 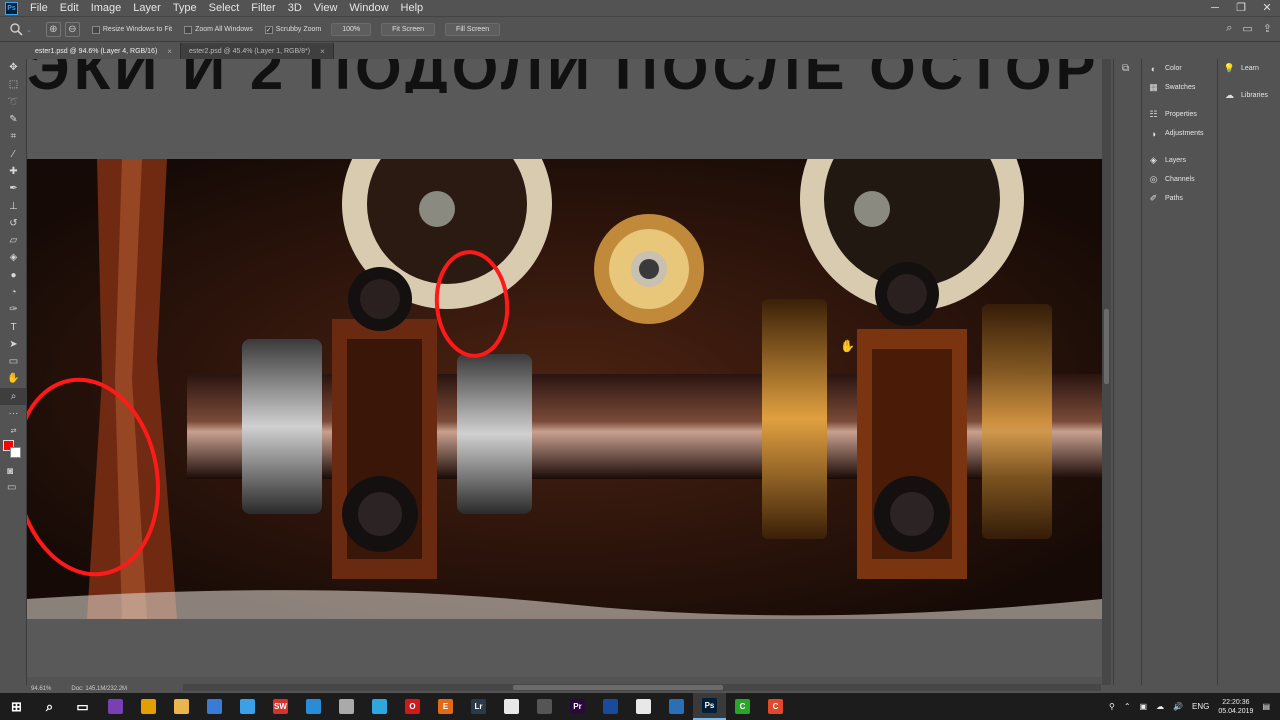 What do you see at coordinates (1215, 8) in the screenshot?
I see `minimize-icon: ─` at bounding box center [1215, 8].